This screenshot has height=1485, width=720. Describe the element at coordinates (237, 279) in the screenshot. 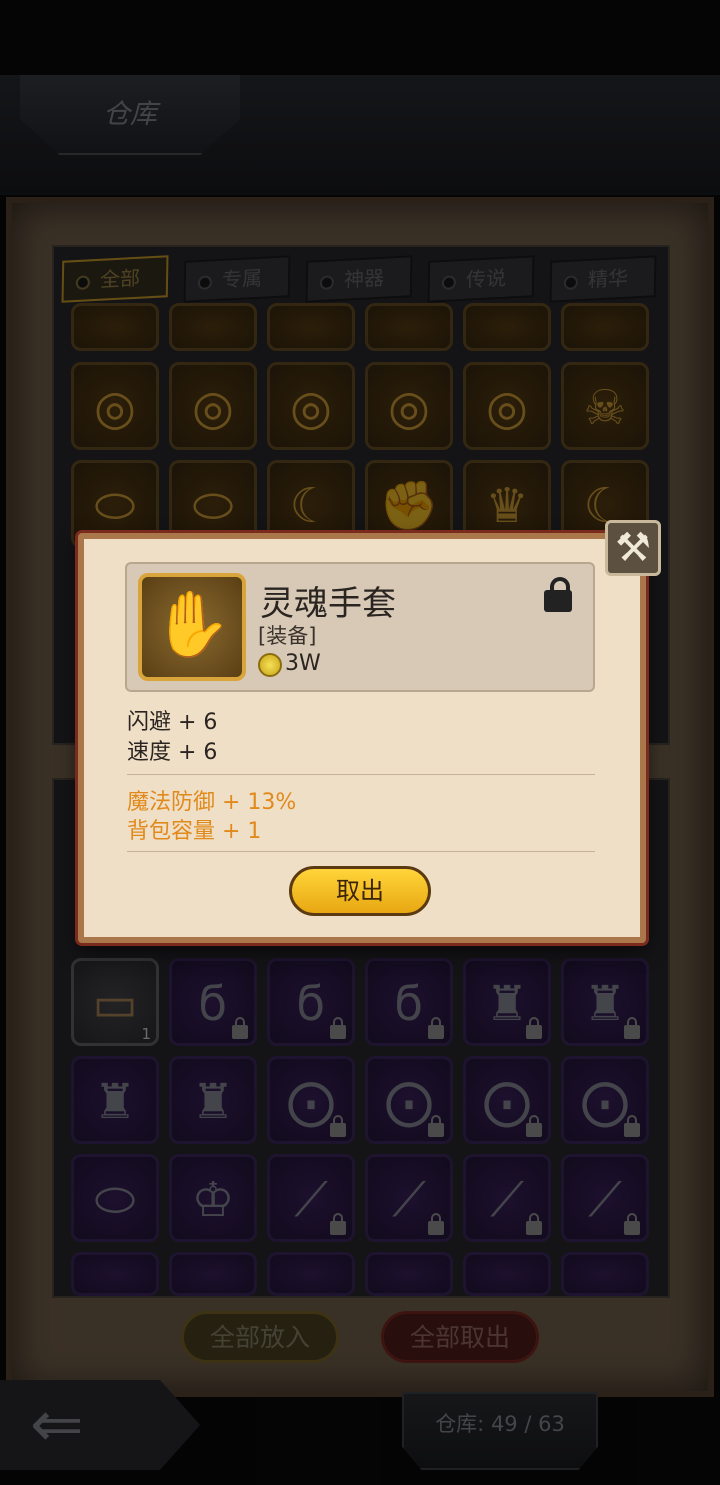

I see `tab-exclusive: 专属` at that location.